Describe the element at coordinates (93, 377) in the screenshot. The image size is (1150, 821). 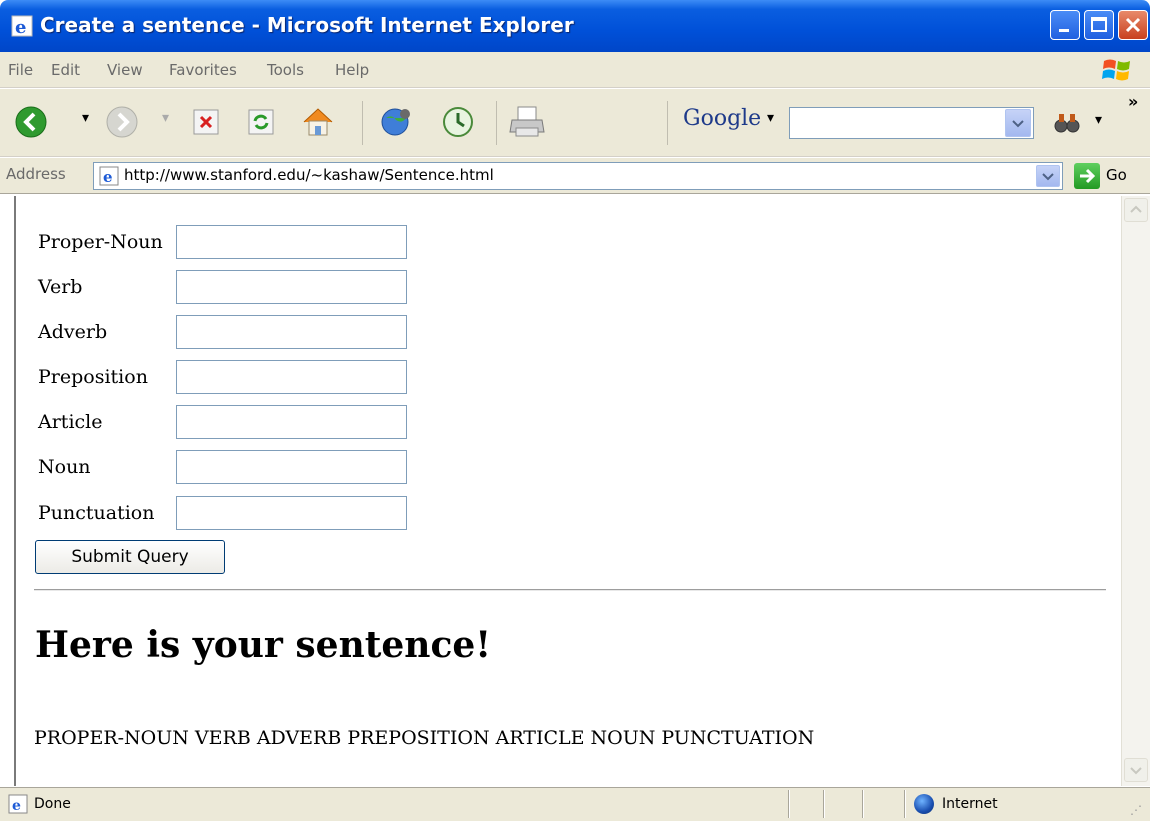
I see `label-preposition: Preposition` at that location.